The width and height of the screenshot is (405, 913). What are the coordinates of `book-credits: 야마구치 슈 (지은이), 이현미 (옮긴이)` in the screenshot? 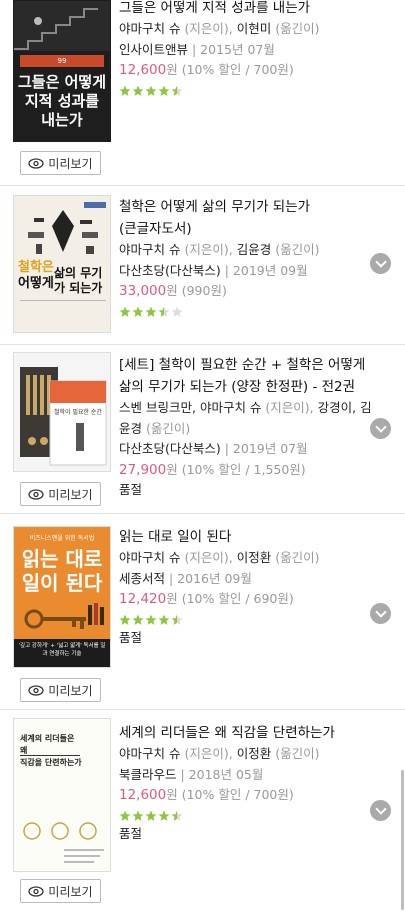 It's located at (219, 28).